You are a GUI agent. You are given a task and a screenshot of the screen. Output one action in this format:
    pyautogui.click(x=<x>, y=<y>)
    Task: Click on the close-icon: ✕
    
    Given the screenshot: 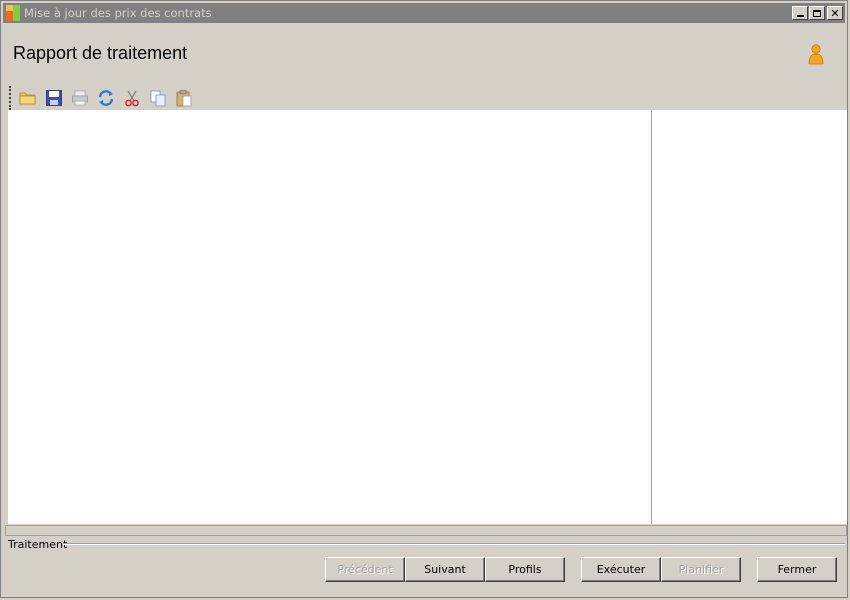 What is the action you would take?
    pyautogui.click(x=835, y=13)
    